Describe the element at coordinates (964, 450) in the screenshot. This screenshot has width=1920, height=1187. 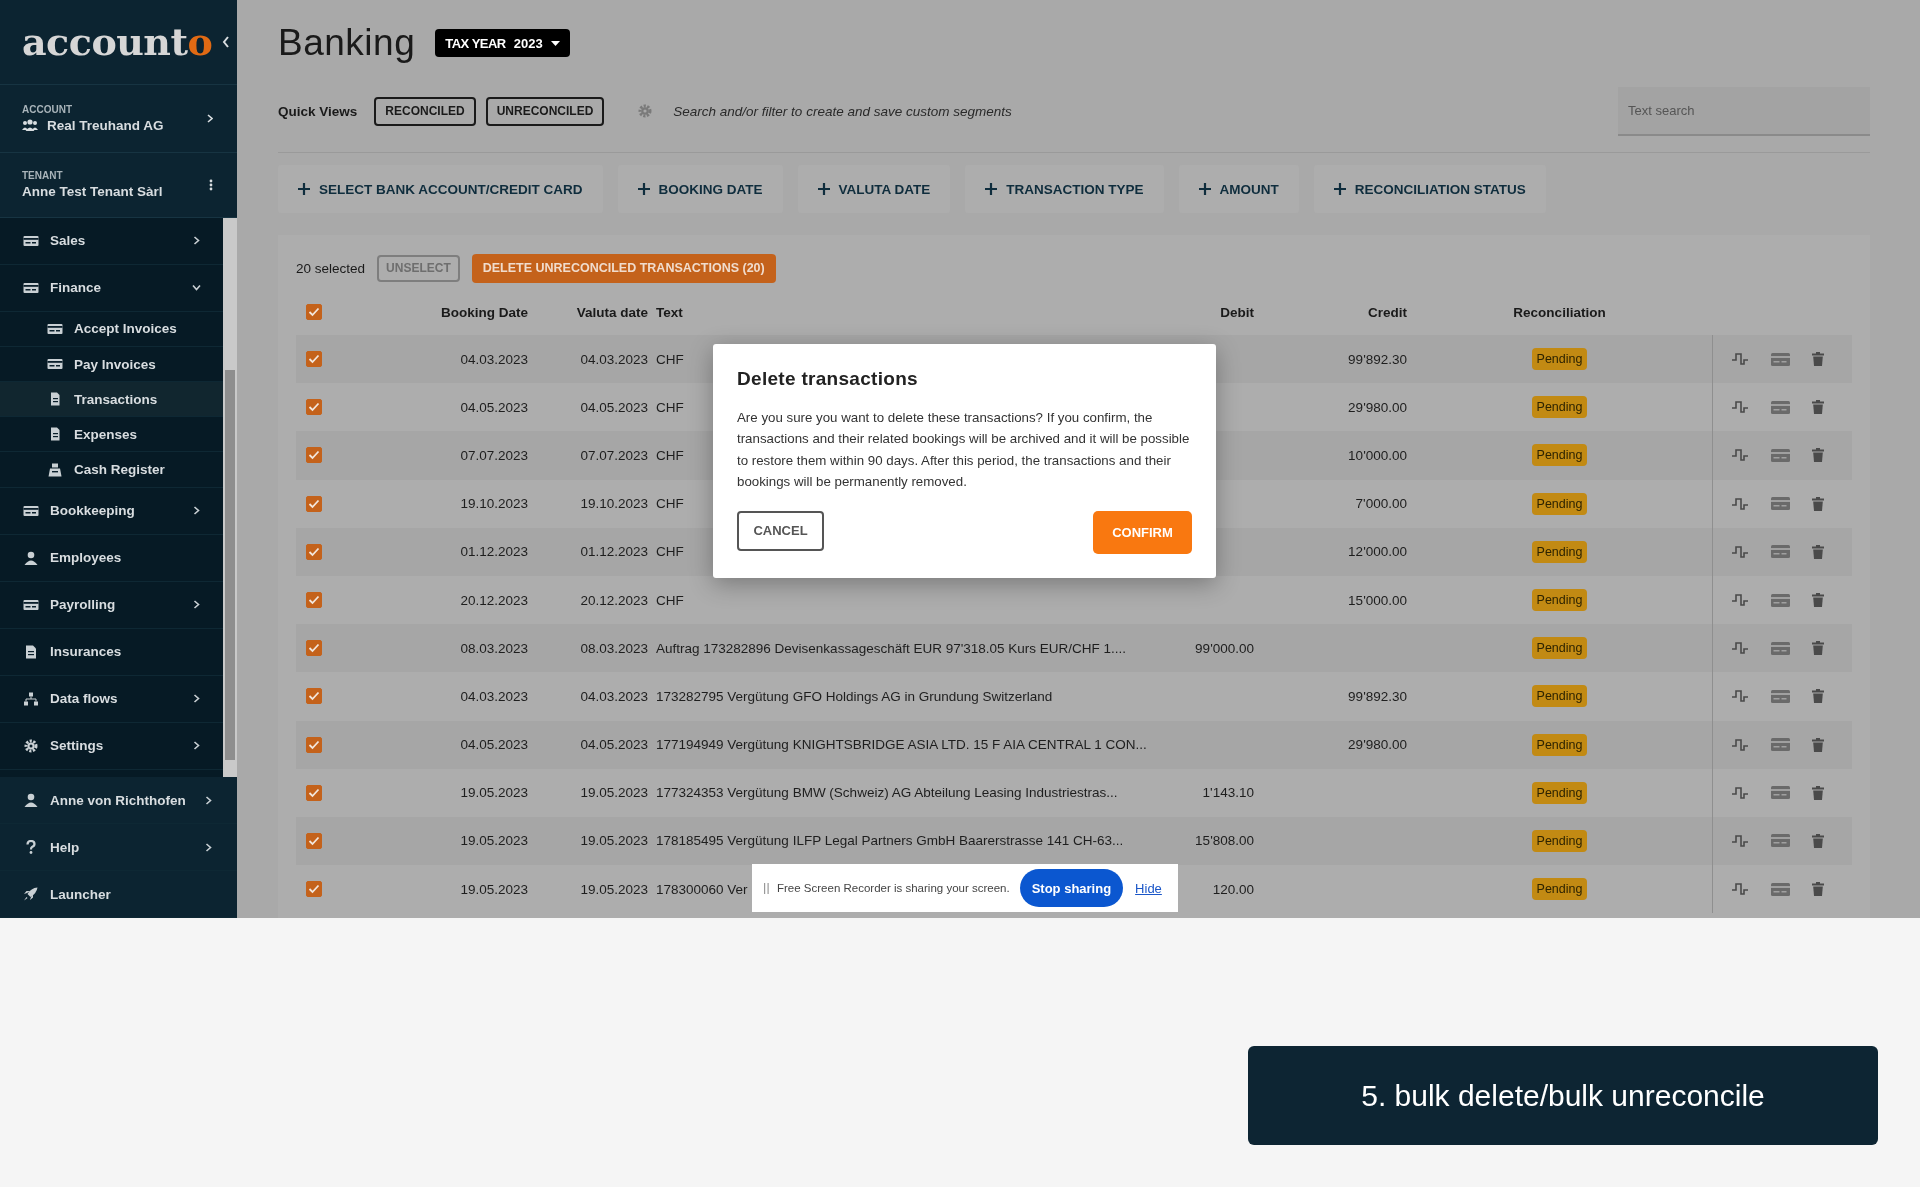
I see `dialog-message: Are you sure you want to delete these transactions? If you confirm, the transactions and their related bookings will be archived and it will be possible to restore them within 90 days. After this period, the transactions and their bookings will be permanently removed.` at that location.